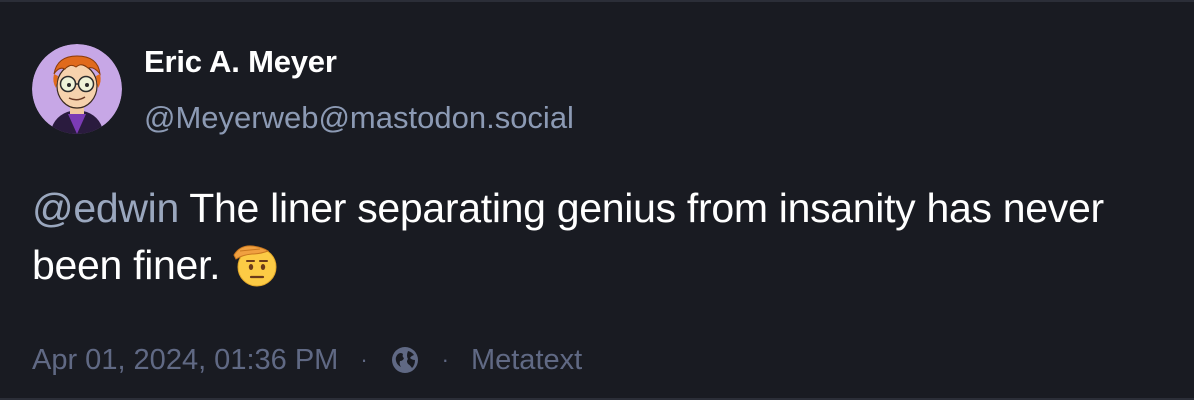 The width and height of the screenshot is (1194, 400). What do you see at coordinates (105, 208) in the screenshot?
I see `mention-link: @edwin` at bounding box center [105, 208].